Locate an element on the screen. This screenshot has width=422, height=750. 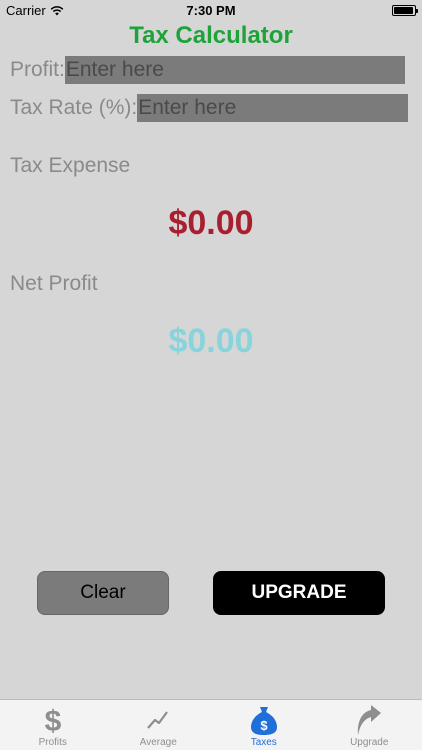
tab-upgrade: Upgrade is located at coordinates (369, 725).